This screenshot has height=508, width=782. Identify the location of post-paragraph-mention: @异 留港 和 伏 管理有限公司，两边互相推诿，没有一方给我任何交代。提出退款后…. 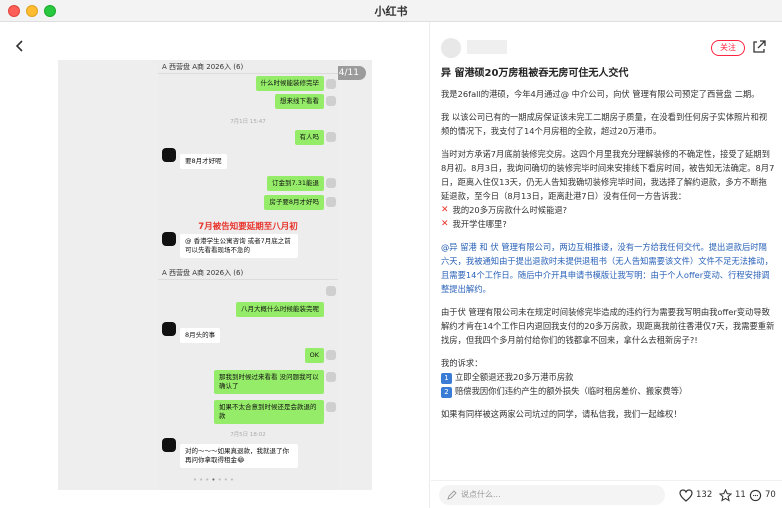
(607, 268).